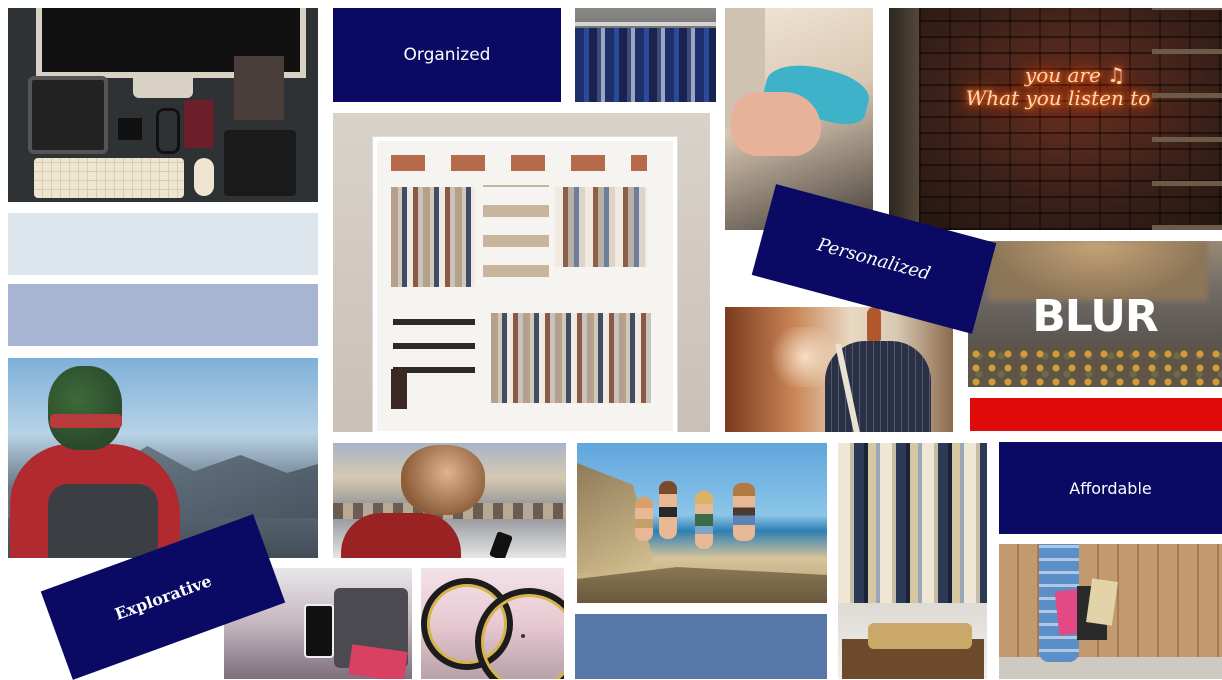 The width and height of the screenshot is (1222, 680). What do you see at coordinates (1096, 414) in the screenshot?
I see `red-swatch` at bounding box center [1096, 414].